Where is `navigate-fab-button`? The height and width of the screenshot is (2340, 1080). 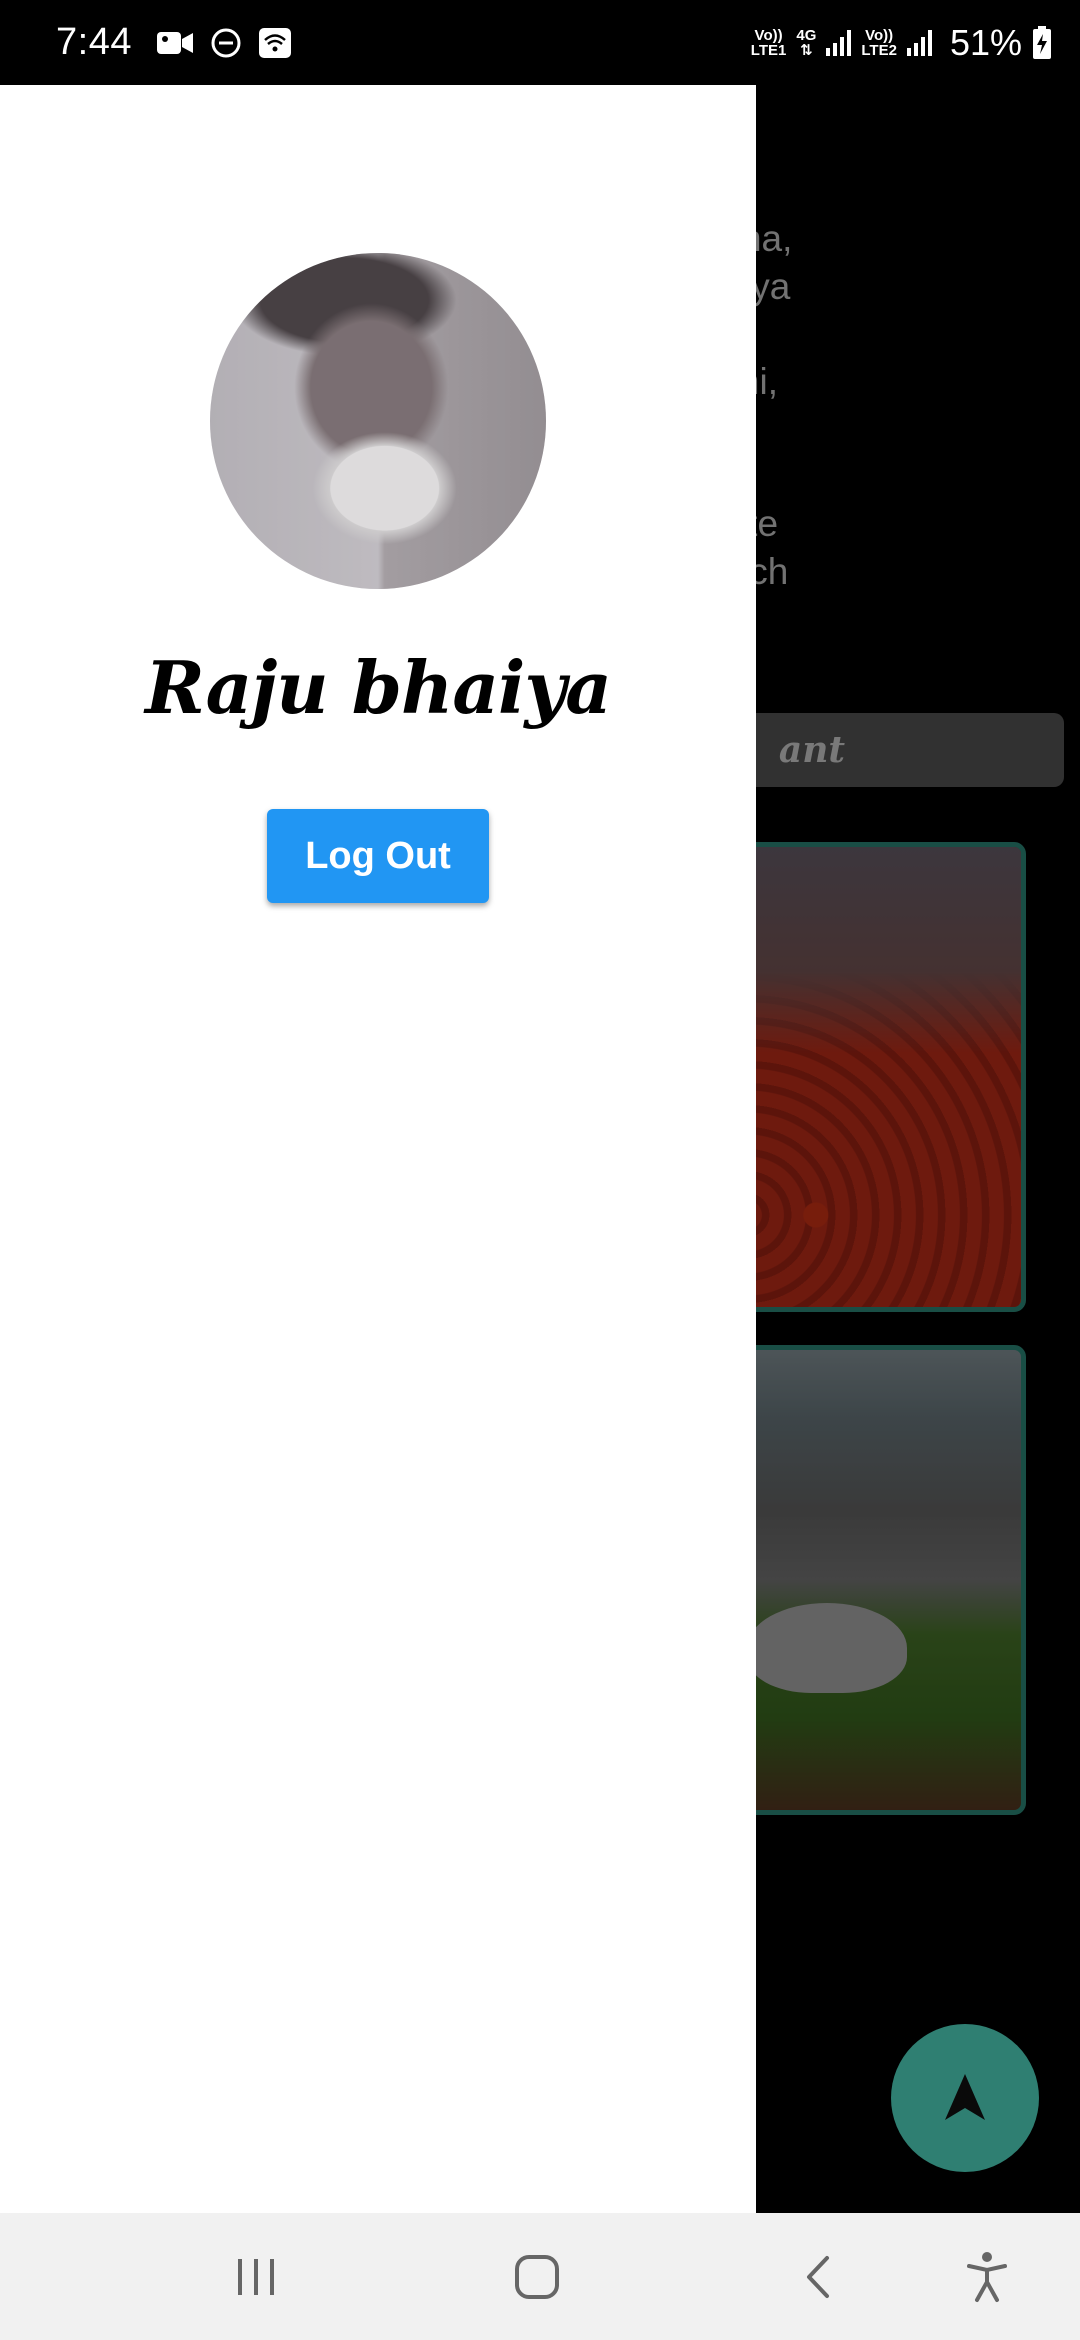
navigate-fab-button is located at coordinates (965, 2098).